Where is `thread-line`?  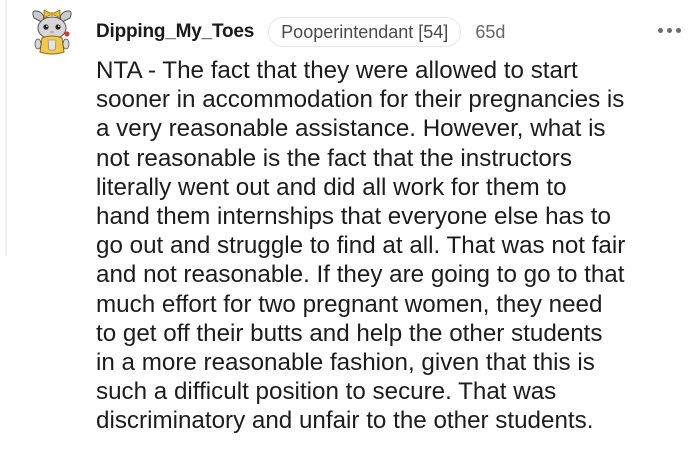 thread-line is located at coordinates (6, 128).